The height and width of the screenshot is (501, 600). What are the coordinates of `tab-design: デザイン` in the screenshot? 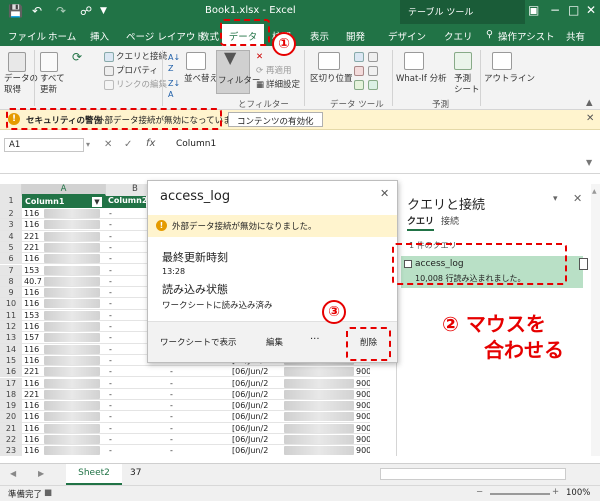 It's located at (407, 36).